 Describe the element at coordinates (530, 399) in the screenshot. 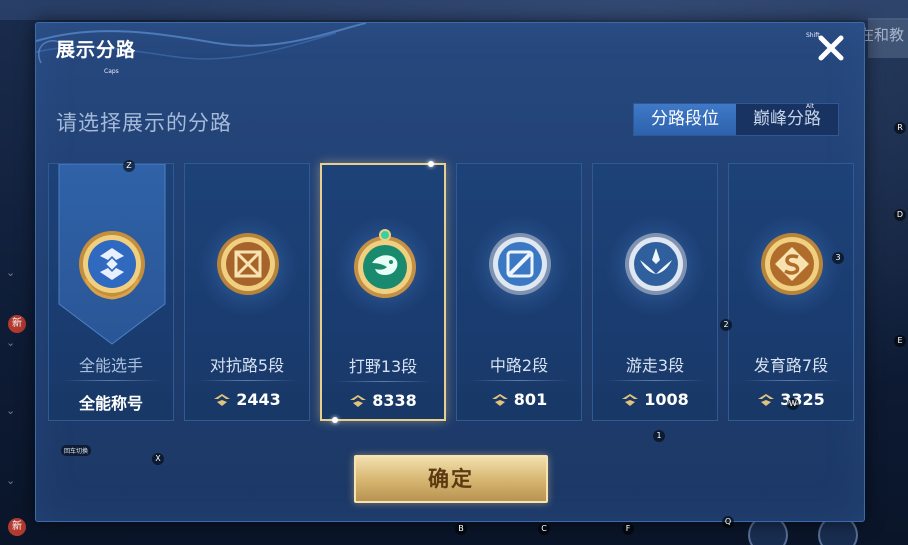

I see `lane-score-value: 801` at that location.